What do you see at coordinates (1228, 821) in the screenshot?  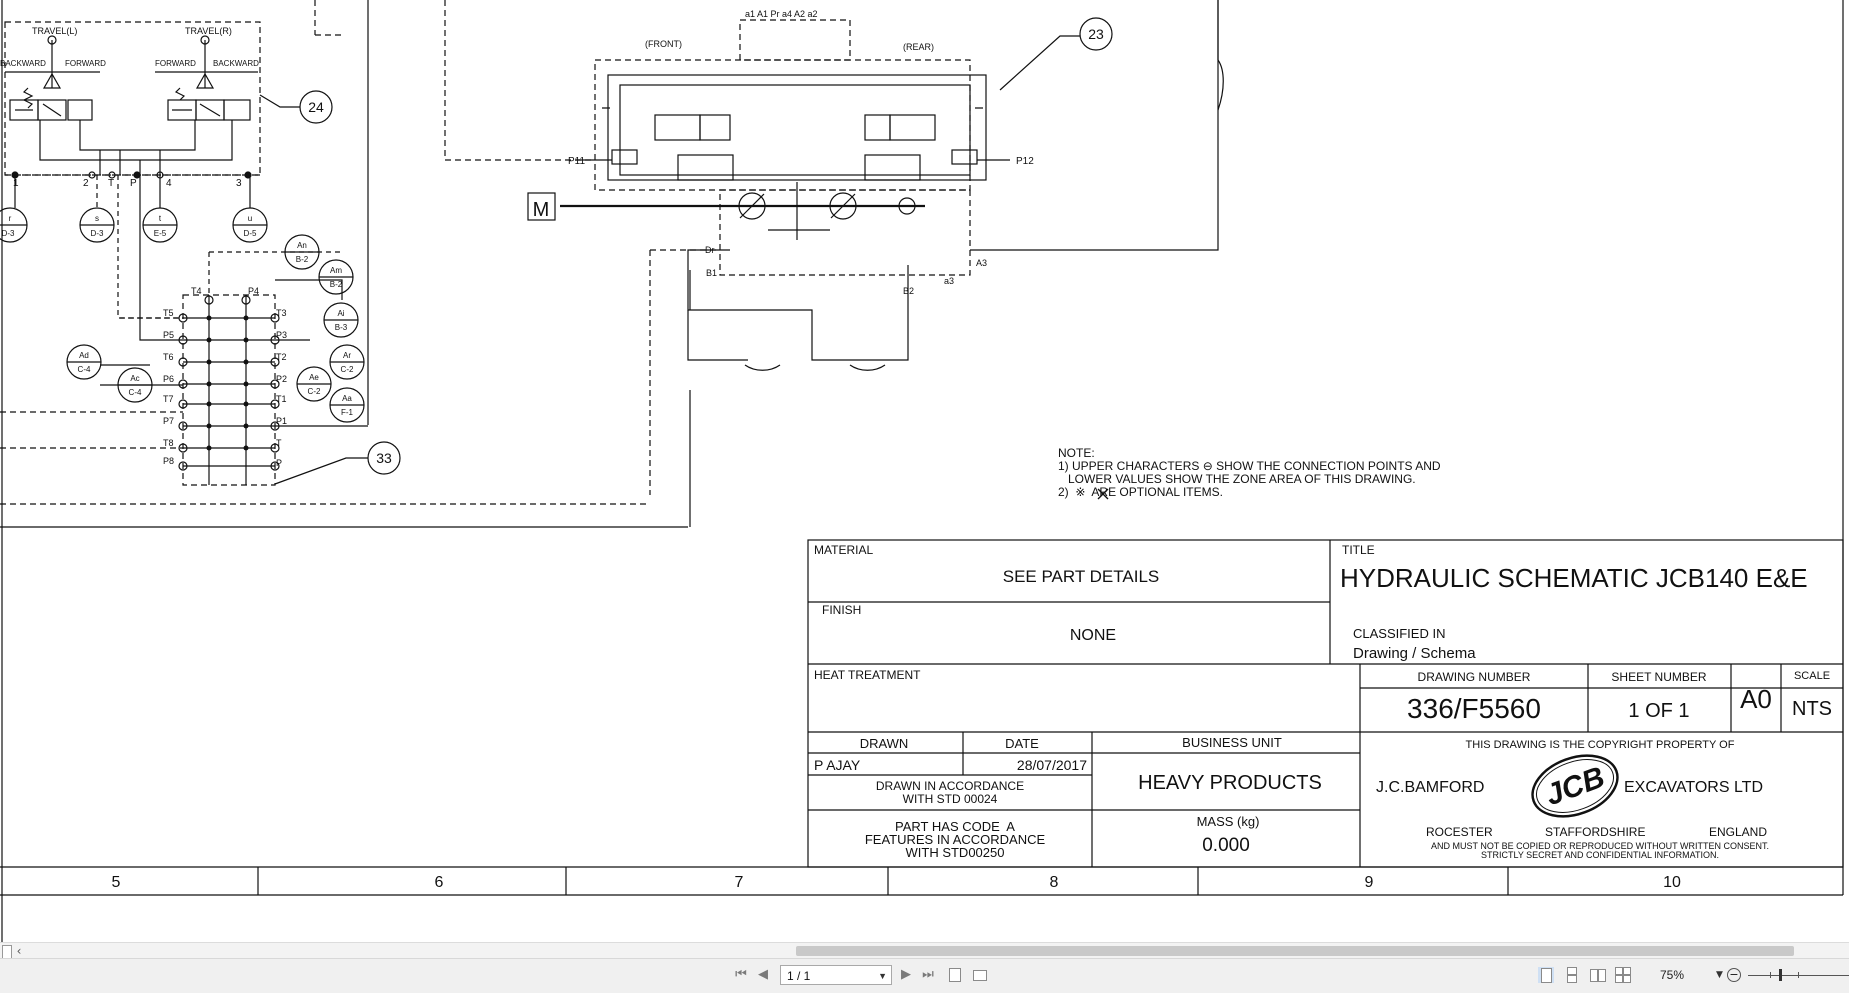 I see `mass-label: MASS (kg)` at bounding box center [1228, 821].